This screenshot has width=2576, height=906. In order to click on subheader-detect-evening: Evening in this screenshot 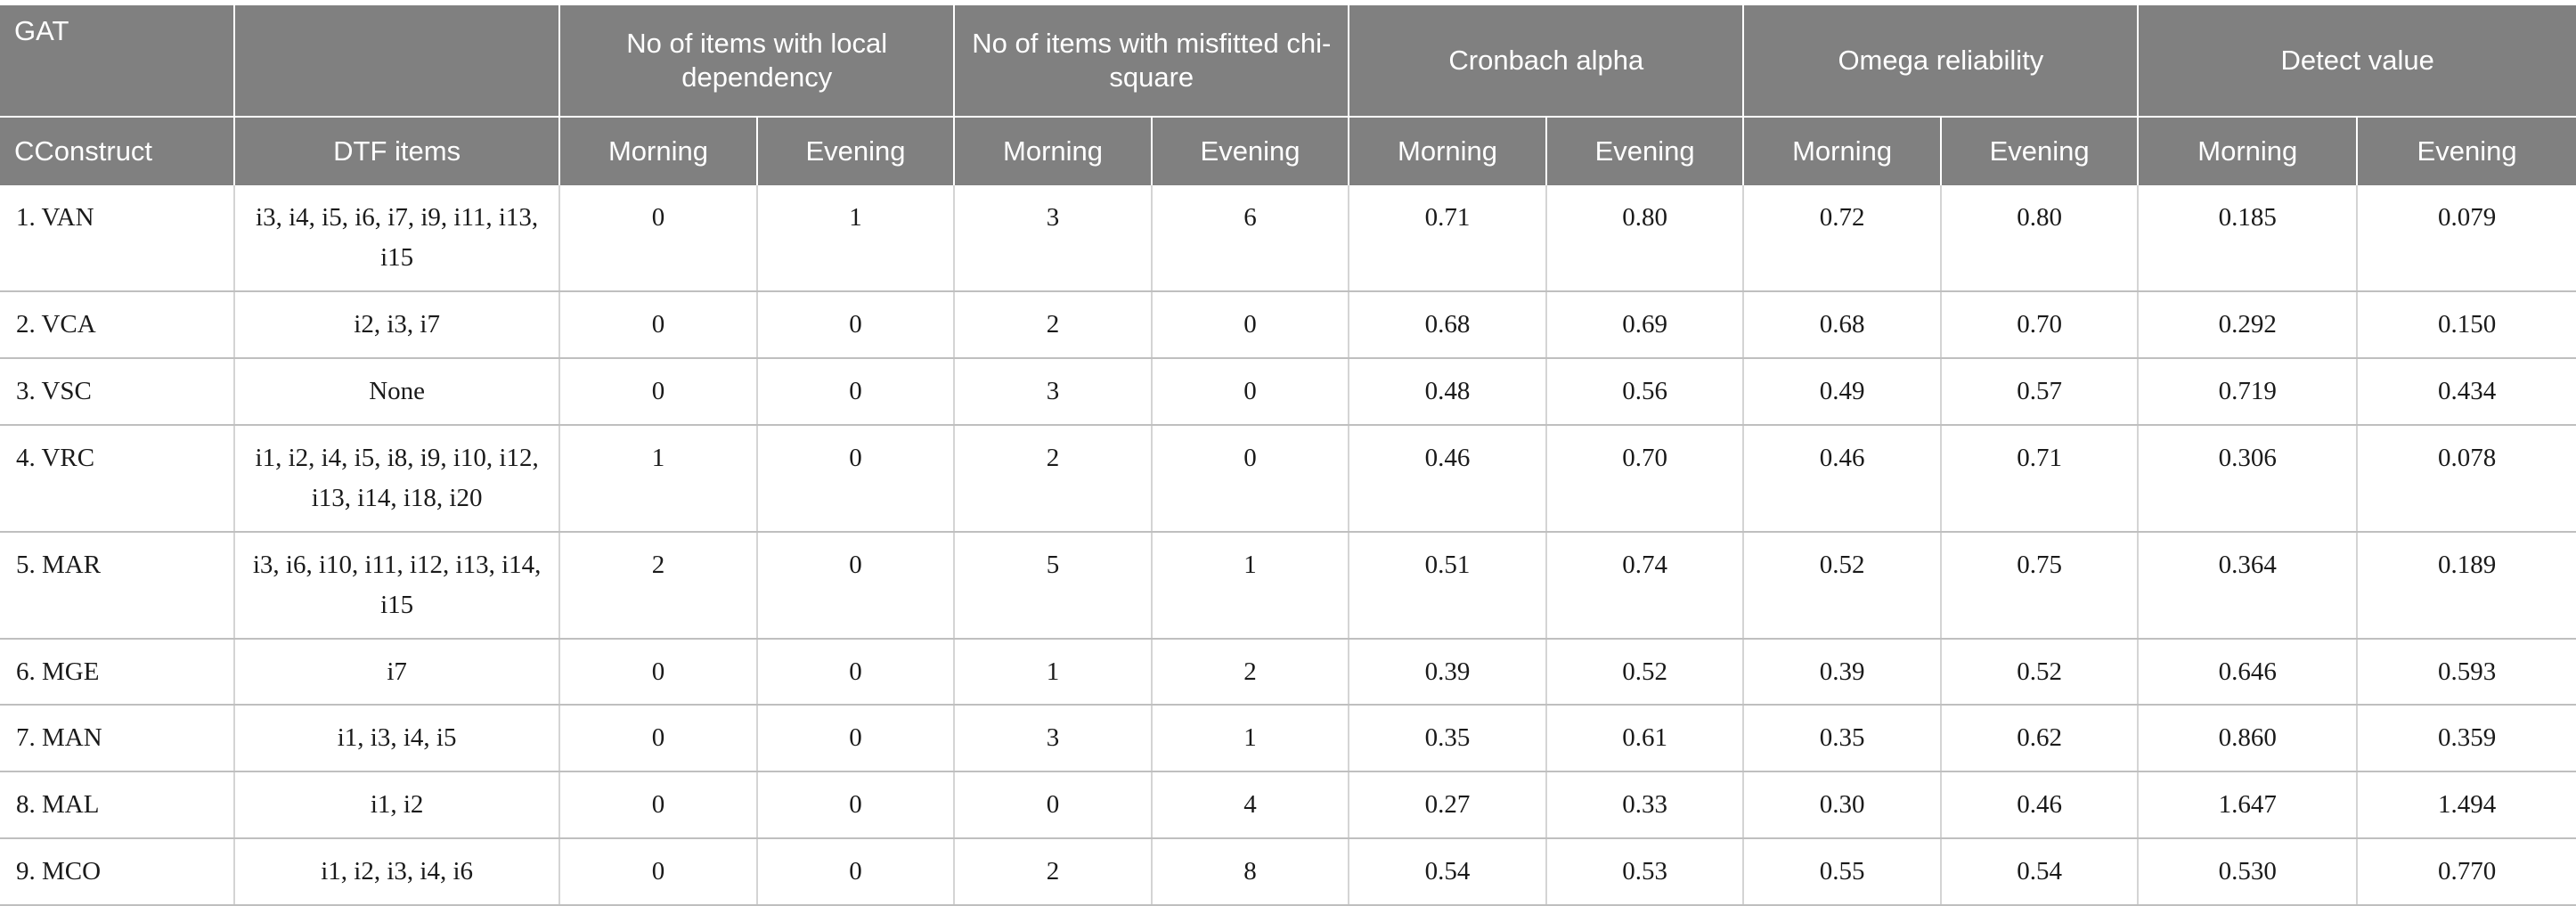, I will do `click(2466, 151)`.